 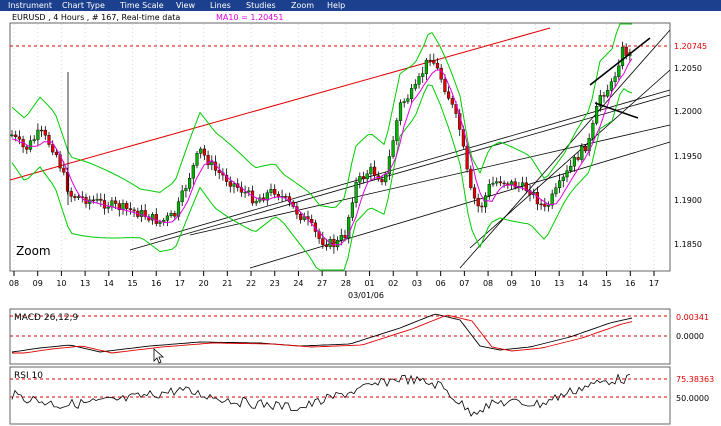 I want to click on macd-value-label: 0.00341, so click(x=692, y=317).